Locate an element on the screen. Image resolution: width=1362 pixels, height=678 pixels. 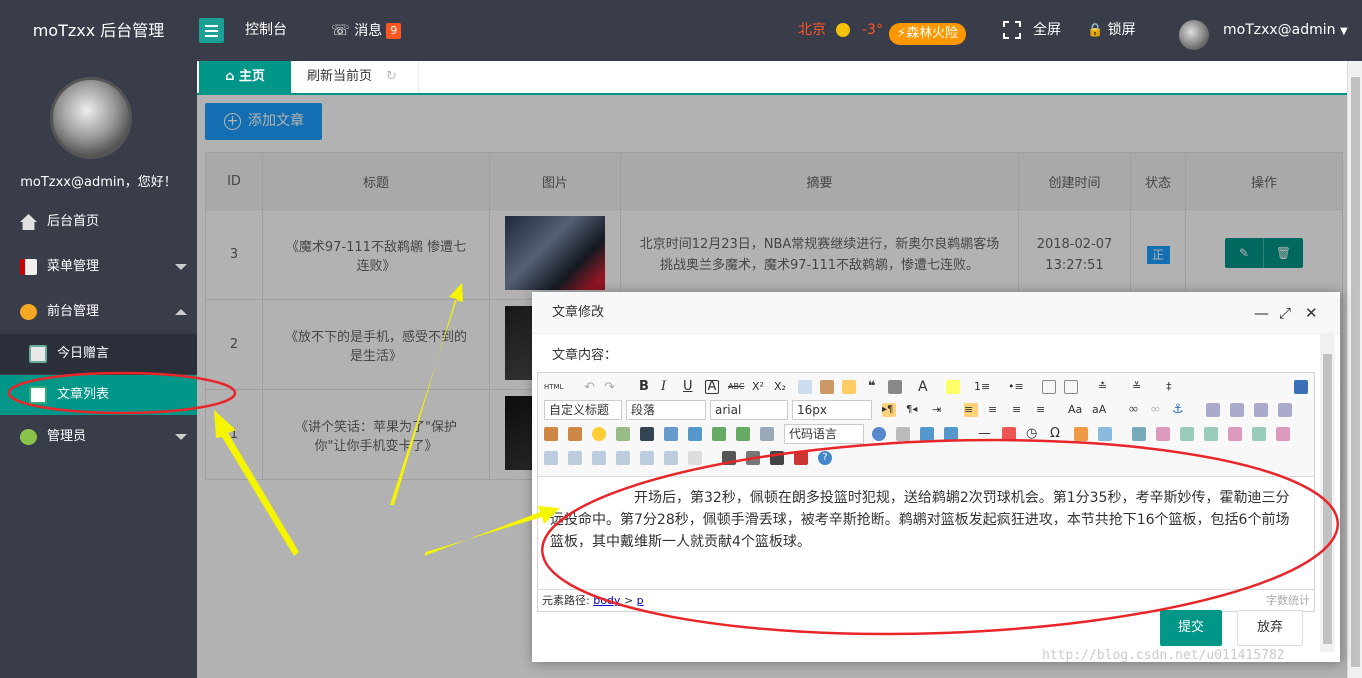
charts-icon is located at coordinates (695, 458).